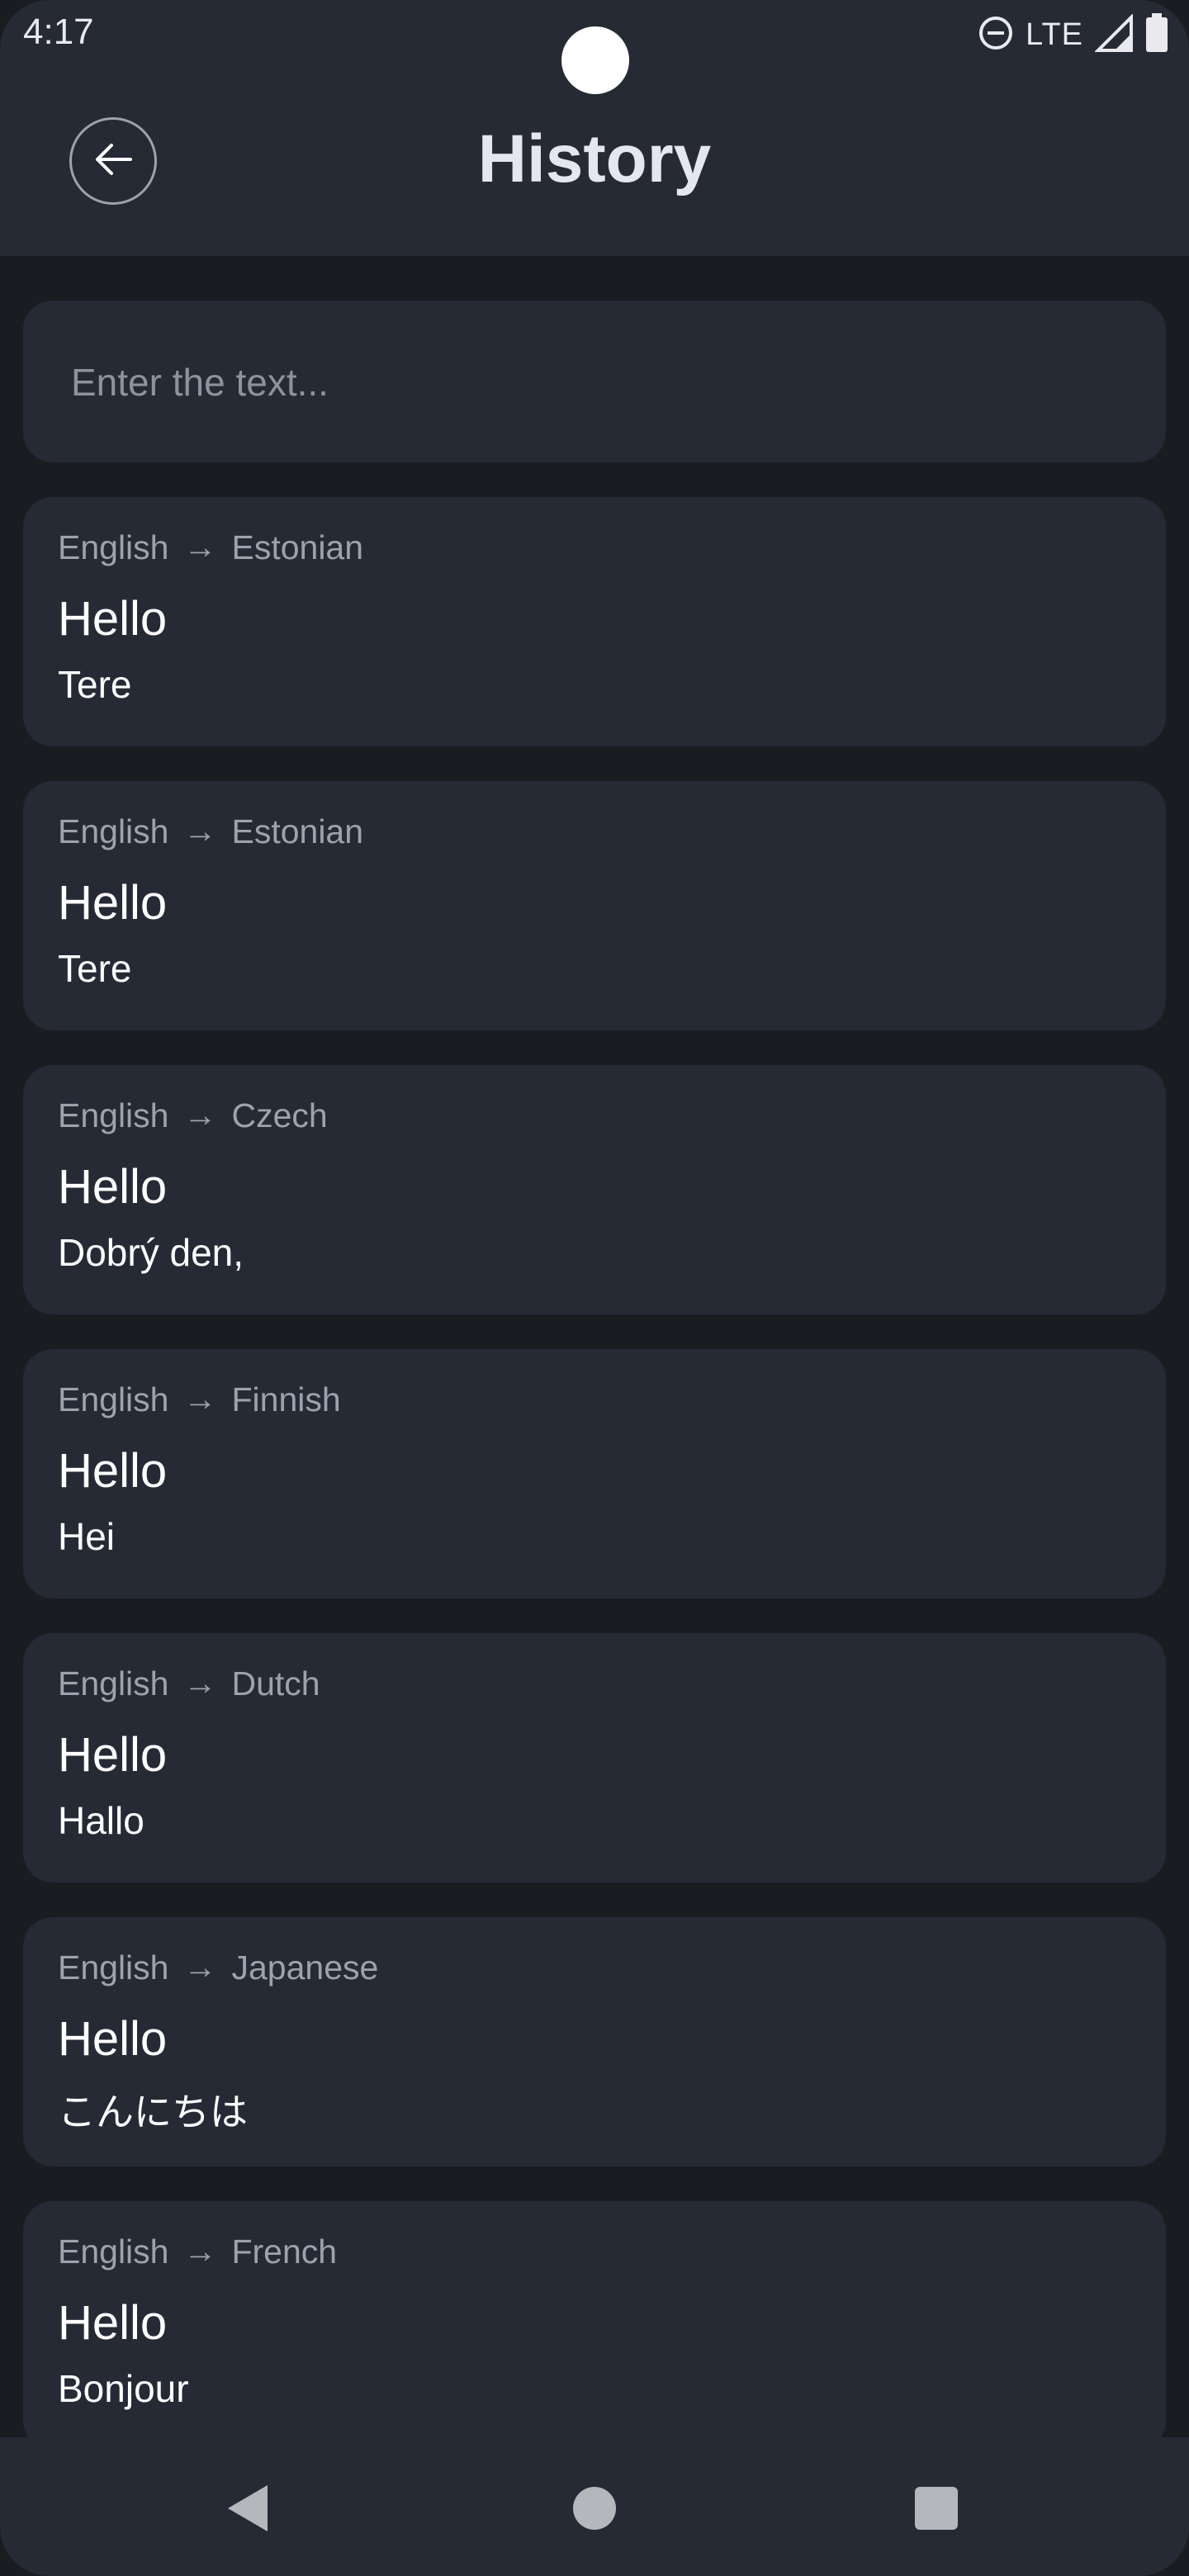  Describe the element at coordinates (286, 1399) in the screenshot. I see `target-language: Finnish` at that location.